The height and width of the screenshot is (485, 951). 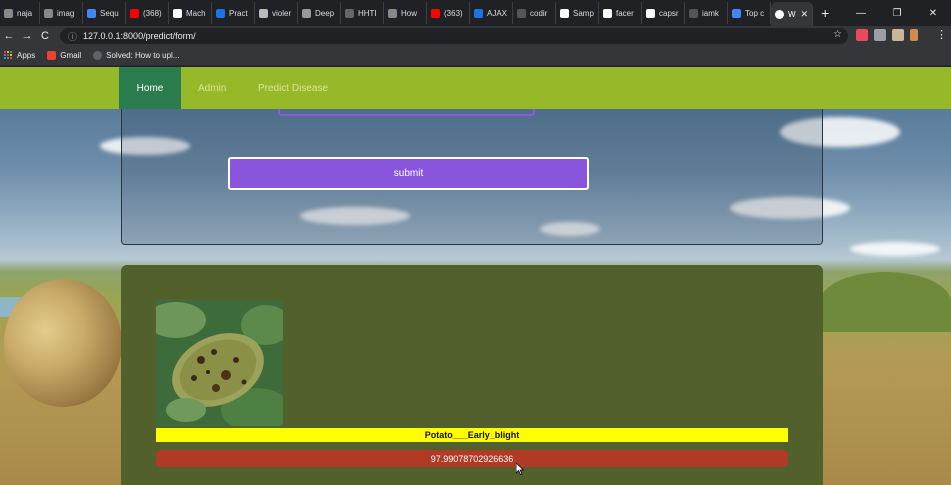 I want to click on tab-label: imag, so click(x=66, y=13).